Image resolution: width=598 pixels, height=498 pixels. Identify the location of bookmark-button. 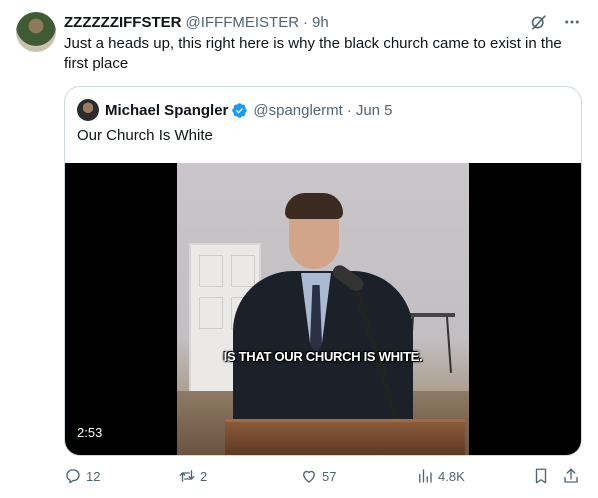
(541, 476).